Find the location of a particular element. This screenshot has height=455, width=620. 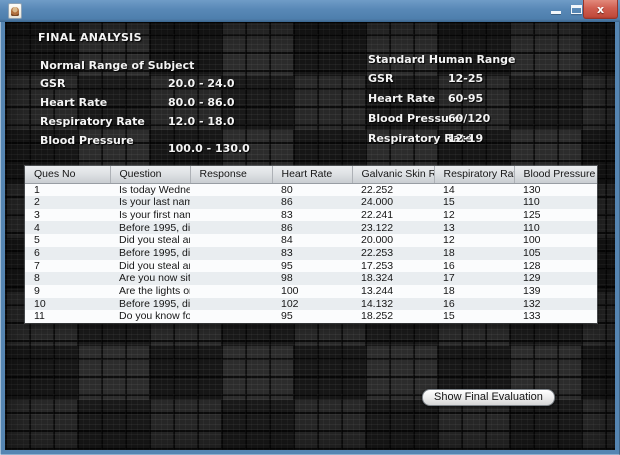

table-row: 4Before 1995, di... 8623.12213110 is located at coordinates (311, 228).